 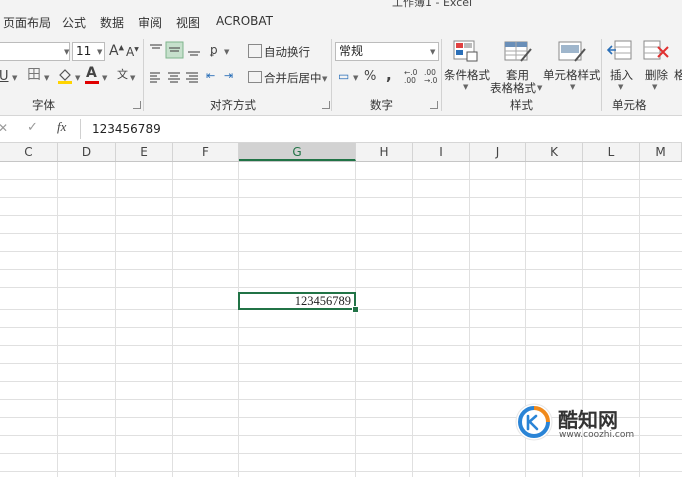 I want to click on accounting-format-icon: ▭, so click(x=343, y=76).